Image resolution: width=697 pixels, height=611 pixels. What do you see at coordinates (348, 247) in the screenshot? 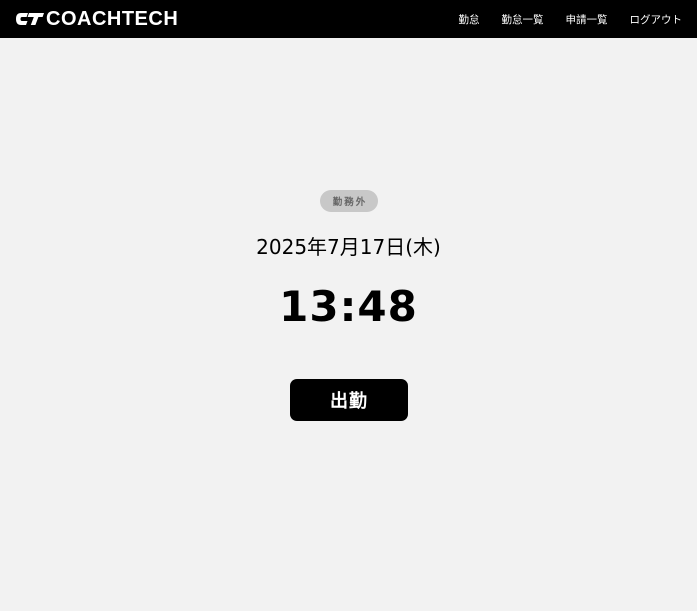
I see `current-date: 2025年7月17日(木)` at bounding box center [348, 247].